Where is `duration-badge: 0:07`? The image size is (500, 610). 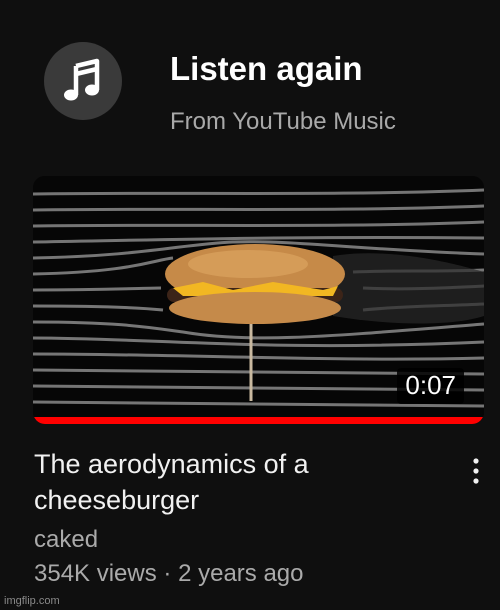
duration-badge: 0:07 is located at coordinates (430, 386).